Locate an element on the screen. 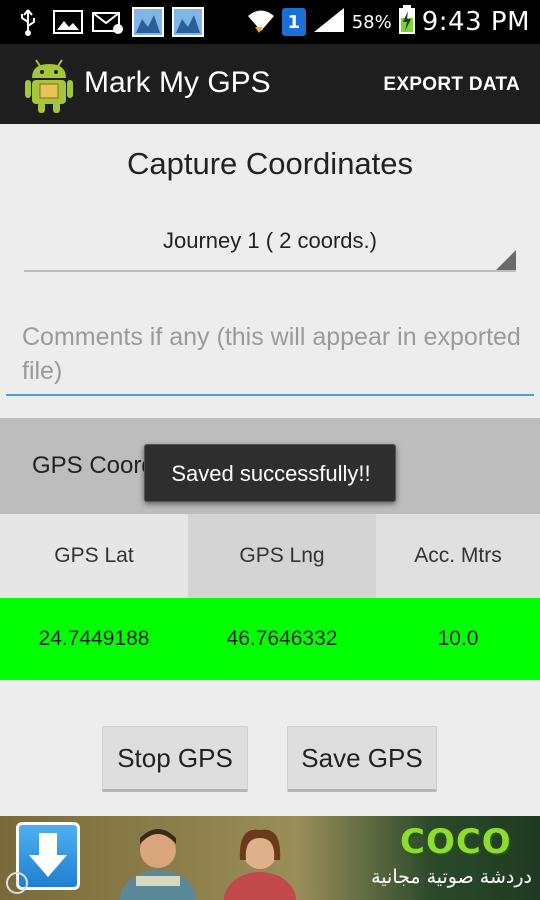  toast-message: Saved successfully!! is located at coordinates (270, 473).